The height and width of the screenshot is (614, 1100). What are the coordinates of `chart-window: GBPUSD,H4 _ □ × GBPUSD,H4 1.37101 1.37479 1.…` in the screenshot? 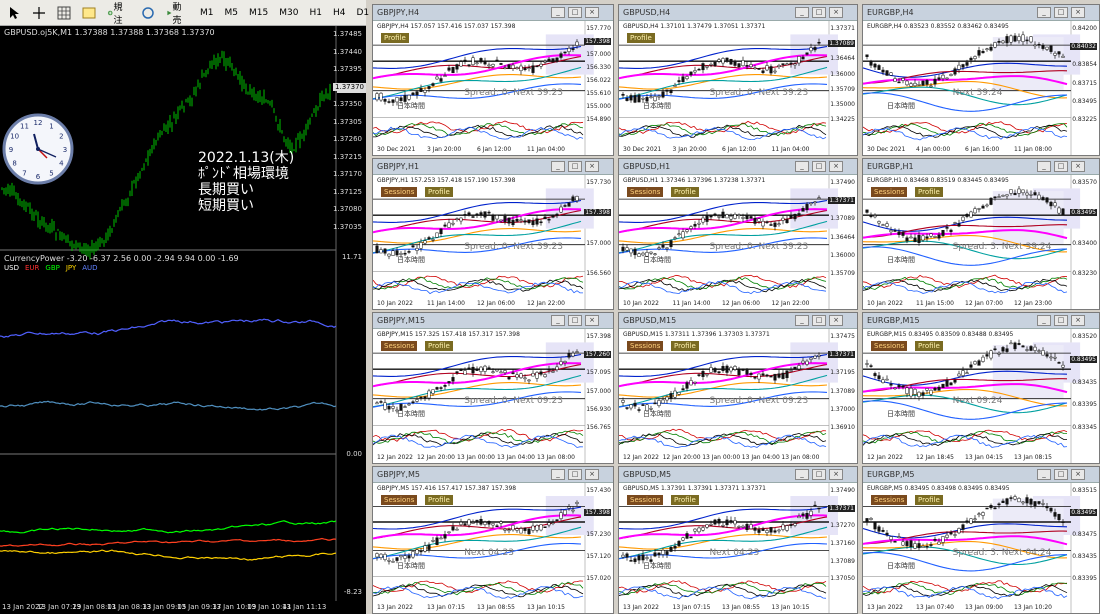 It's located at (738, 80).